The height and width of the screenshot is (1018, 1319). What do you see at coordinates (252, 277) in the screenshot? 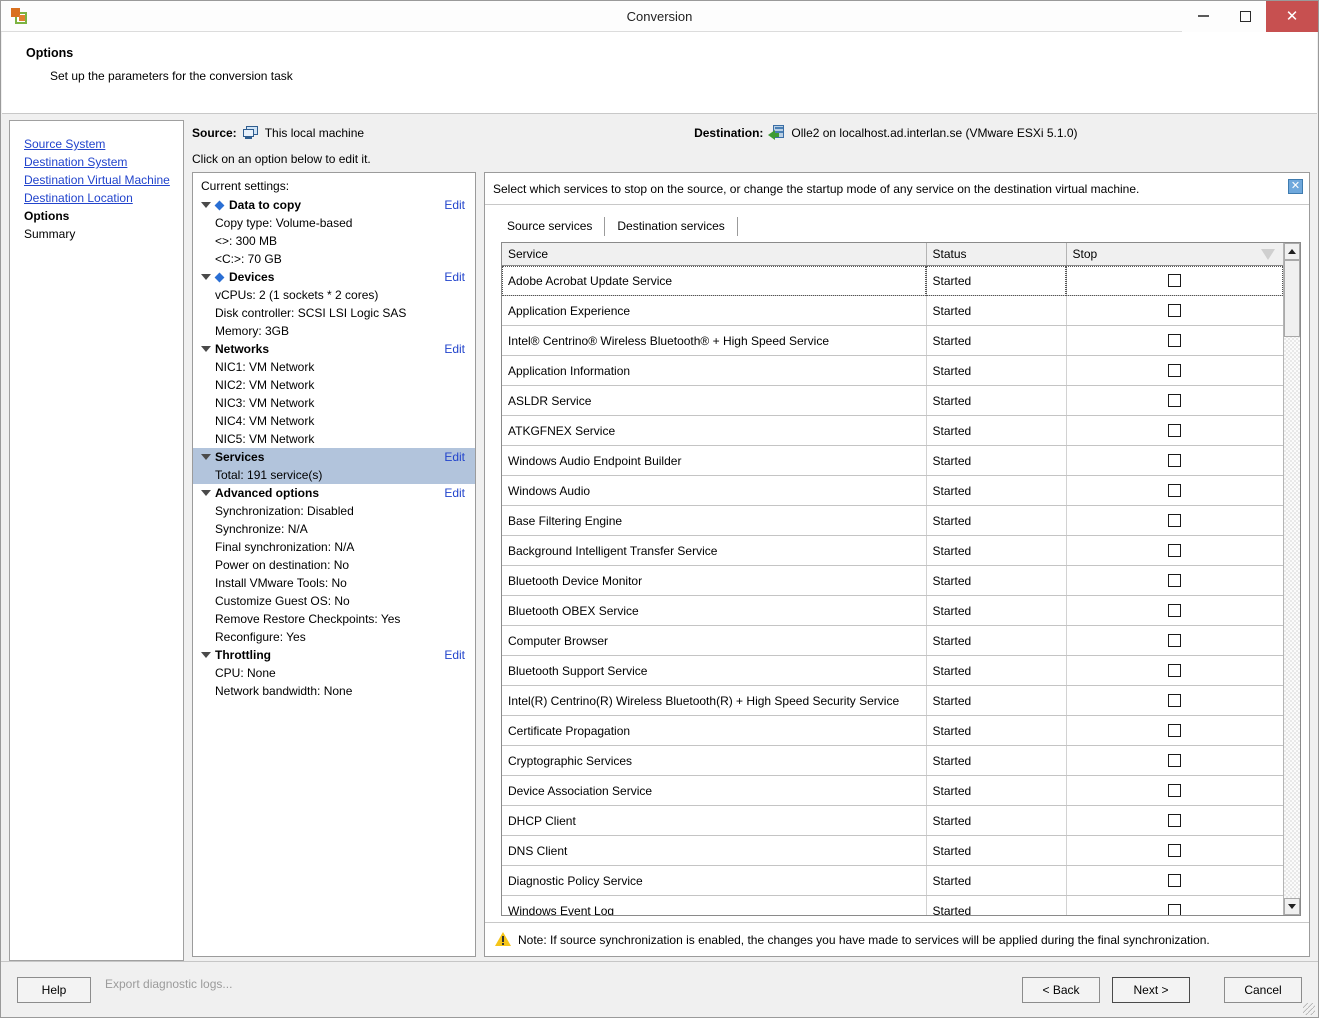
I see `settings-group-label: Devices` at bounding box center [252, 277].